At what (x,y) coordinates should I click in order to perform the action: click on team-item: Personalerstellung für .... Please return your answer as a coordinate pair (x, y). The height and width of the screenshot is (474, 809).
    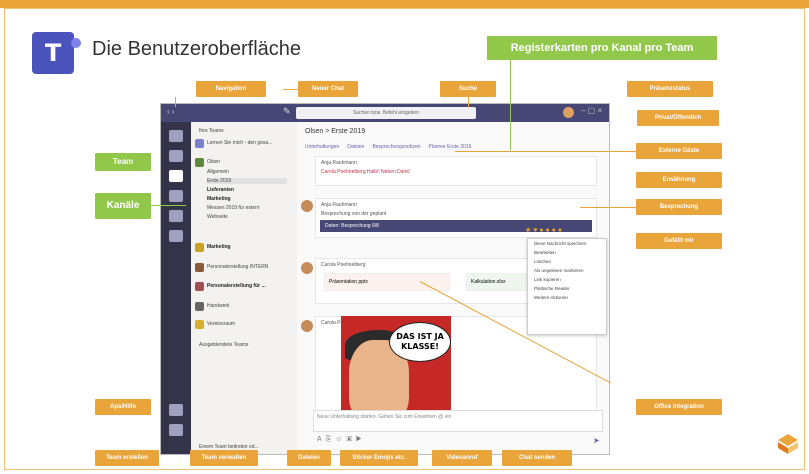
    Looking at the image, I should click on (236, 286).